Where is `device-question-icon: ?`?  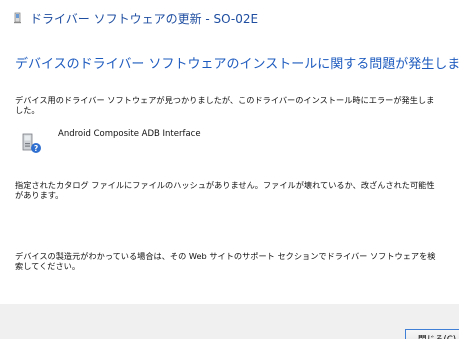 device-question-icon: ? is located at coordinates (31, 143).